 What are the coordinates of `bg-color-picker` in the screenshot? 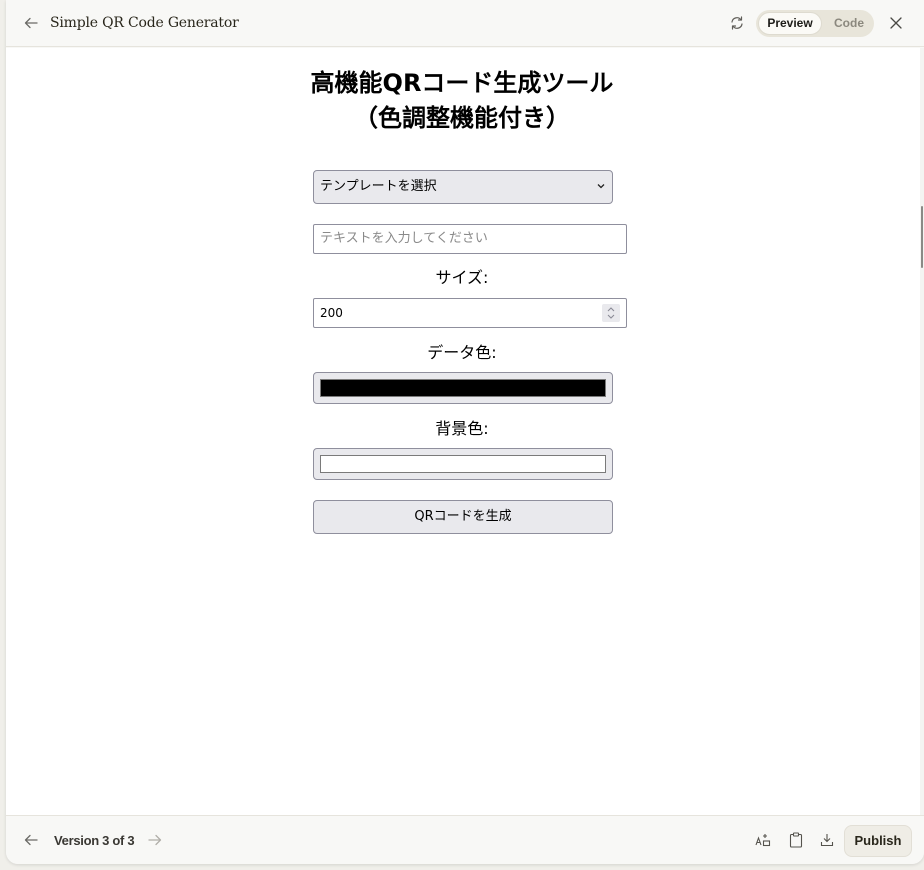 It's located at (463, 464).